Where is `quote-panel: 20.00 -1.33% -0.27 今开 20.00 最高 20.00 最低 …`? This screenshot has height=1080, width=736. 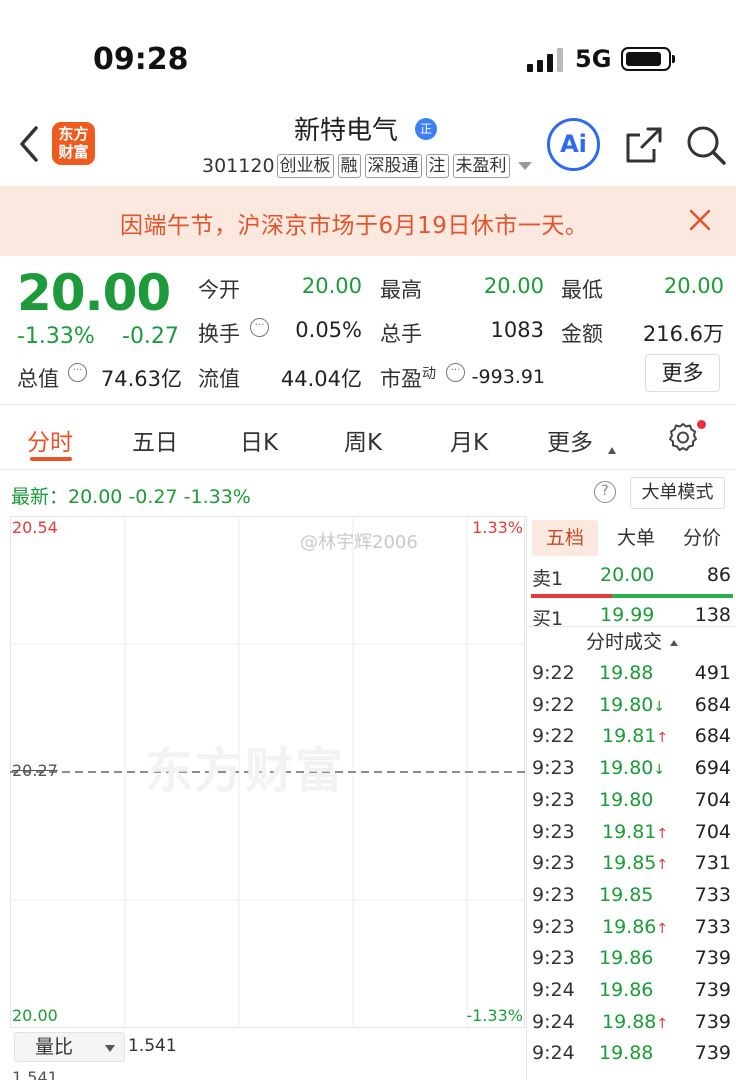
quote-panel: 20.00 -1.33% -0.27 今开 20.00 最高 20.00 最低 … is located at coordinates (368, 330).